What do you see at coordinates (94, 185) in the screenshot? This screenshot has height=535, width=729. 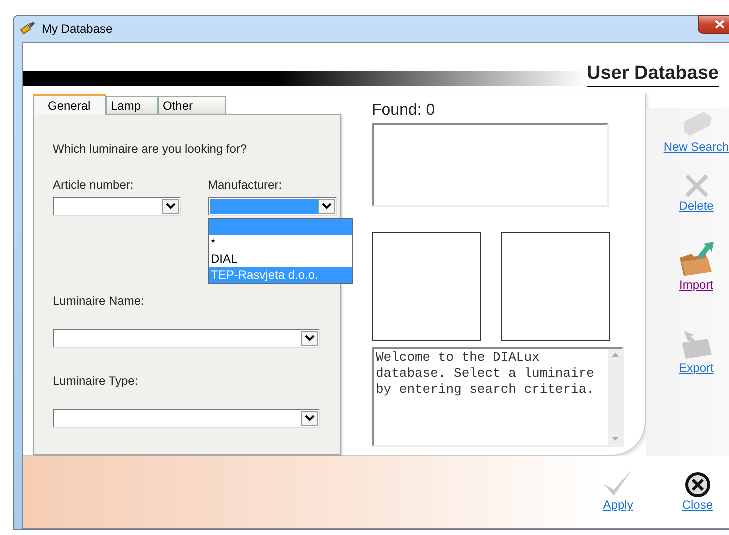 I see `field-label: Article number:` at bounding box center [94, 185].